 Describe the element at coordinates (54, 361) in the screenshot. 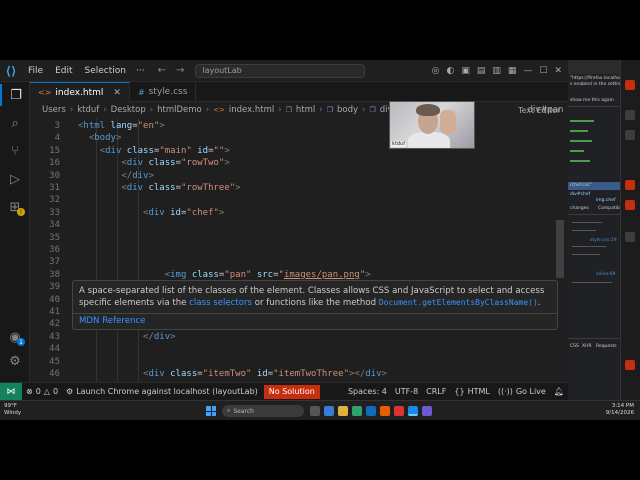

I see `code-line: 45` at that location.